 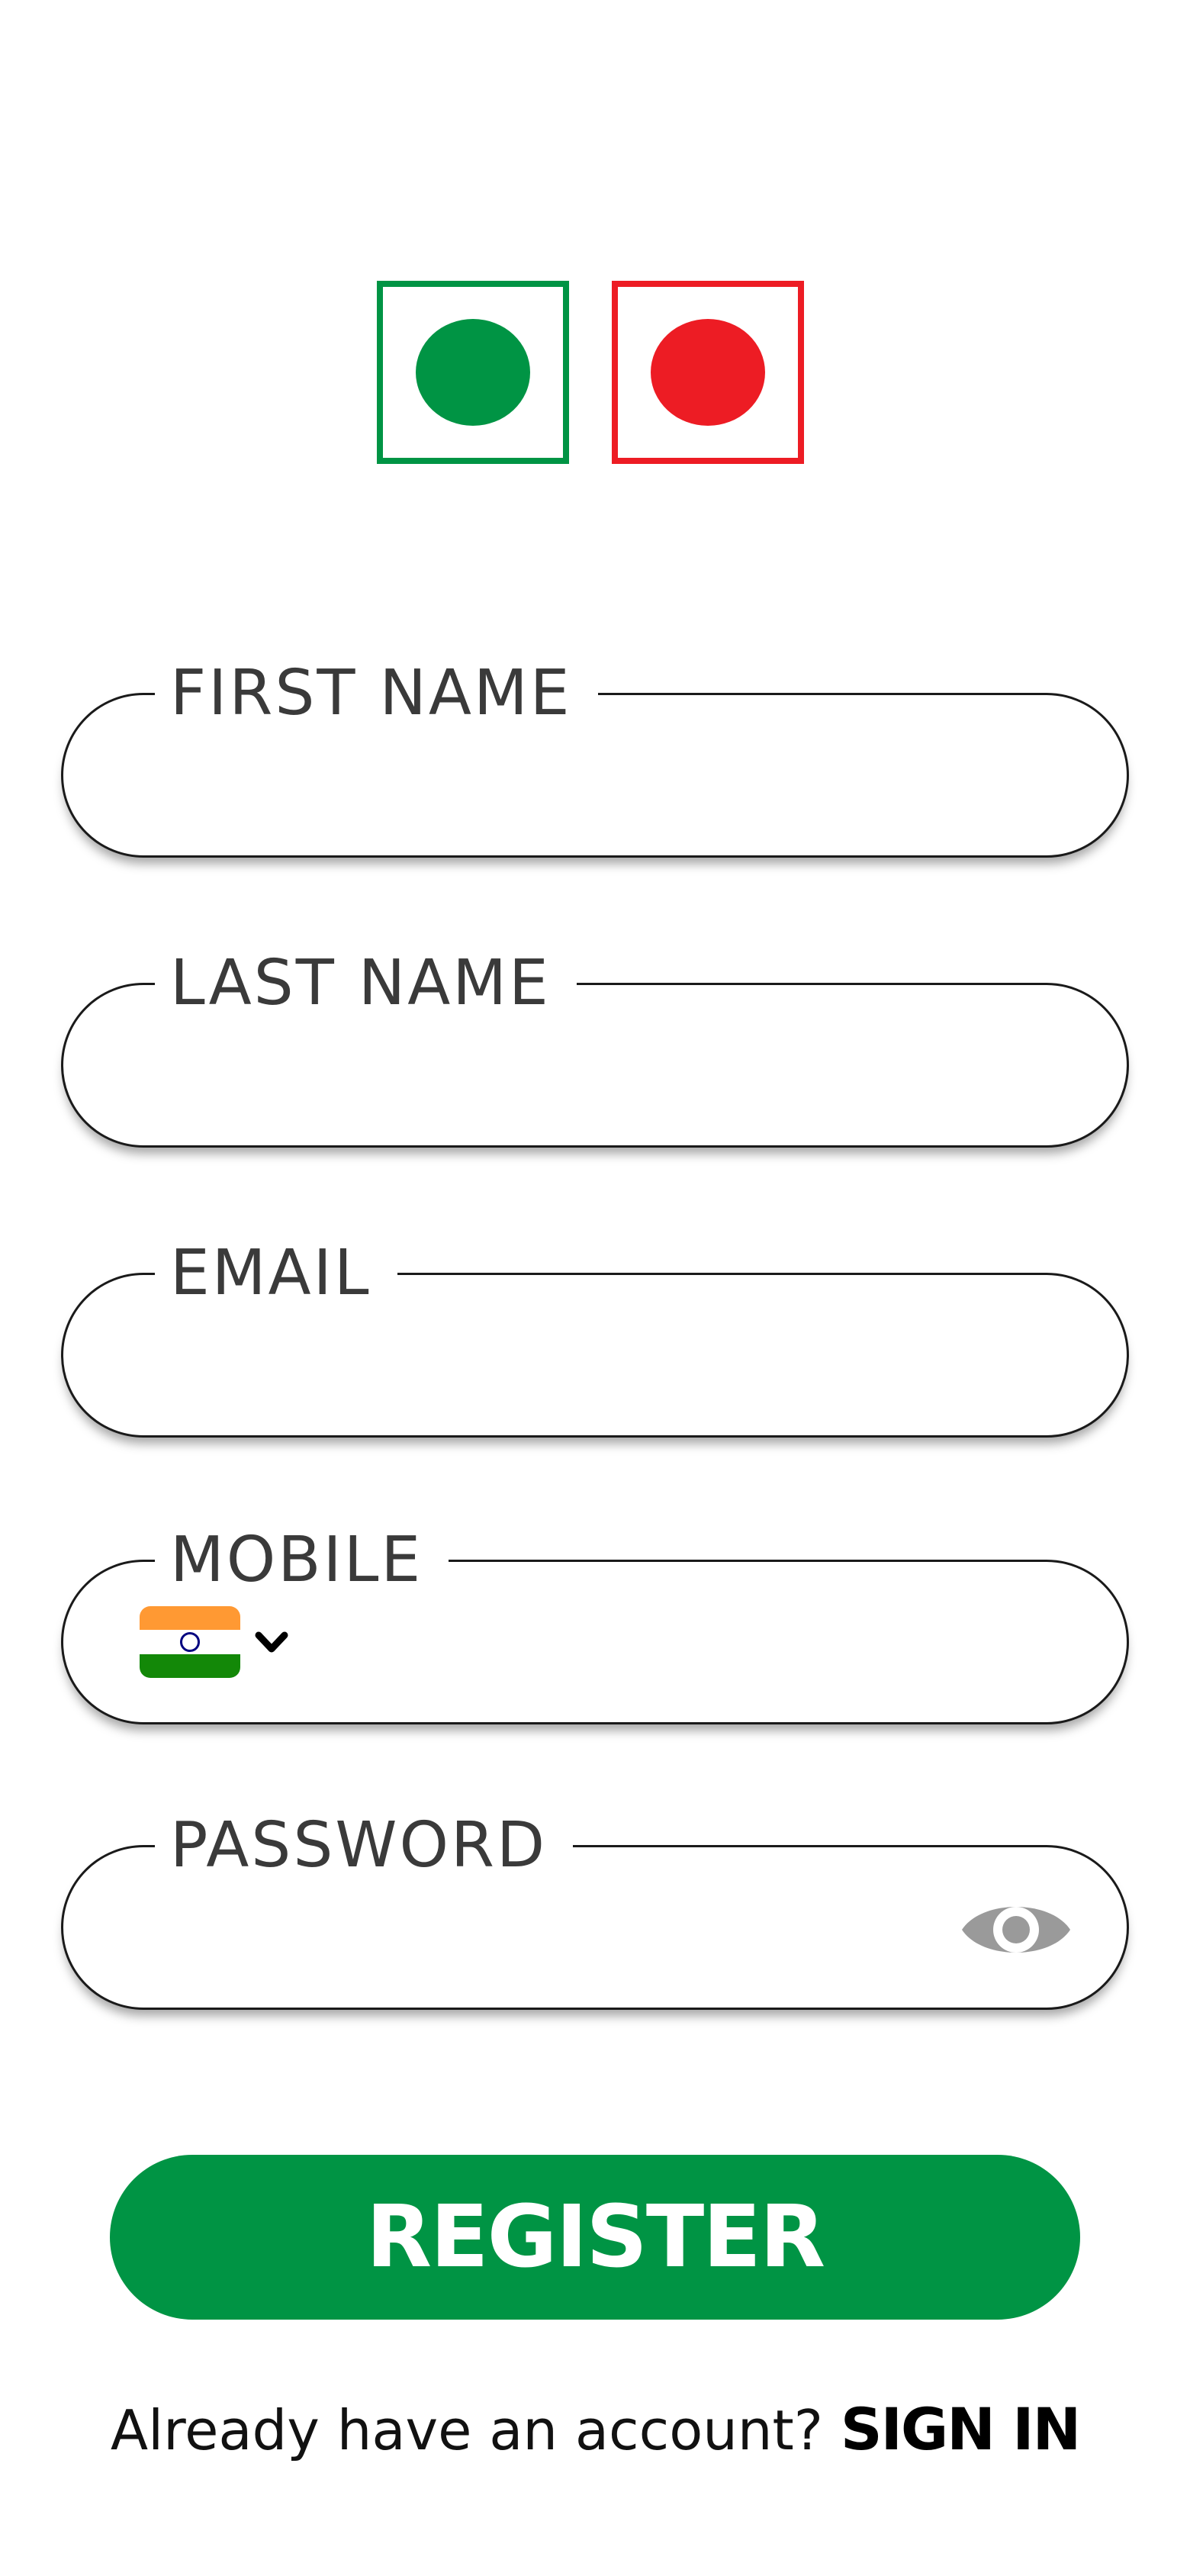 What do you see at coordinates (276, 1273) in the screenshot?
I see `email-label: EMAIL` at bounding box center [276, 1273].